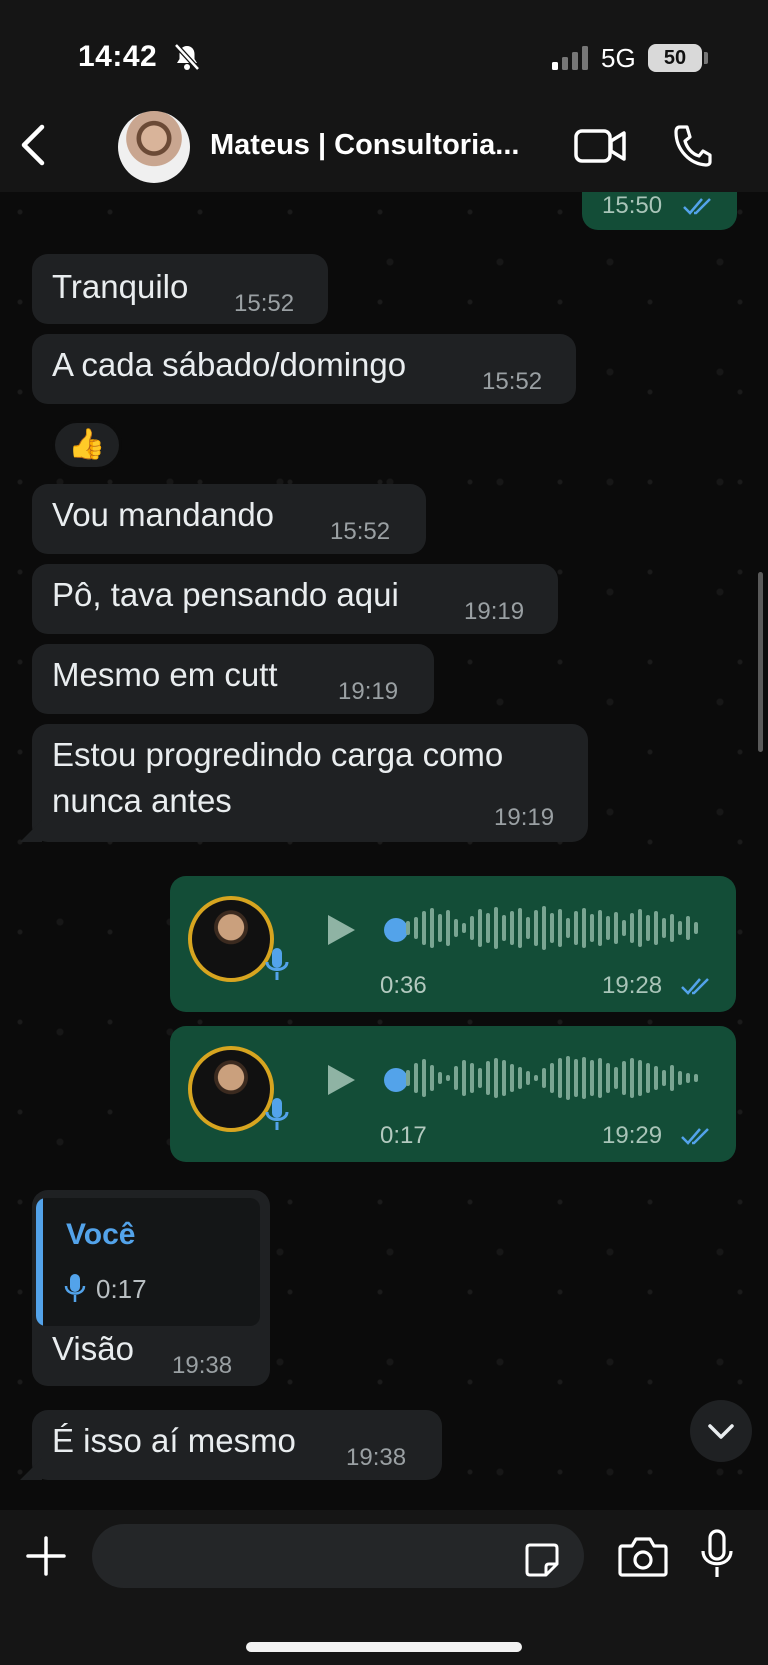 The image size is (768, 1665). I want to click on message-incoming: Tranquilo 15:52, so click(180, 289).